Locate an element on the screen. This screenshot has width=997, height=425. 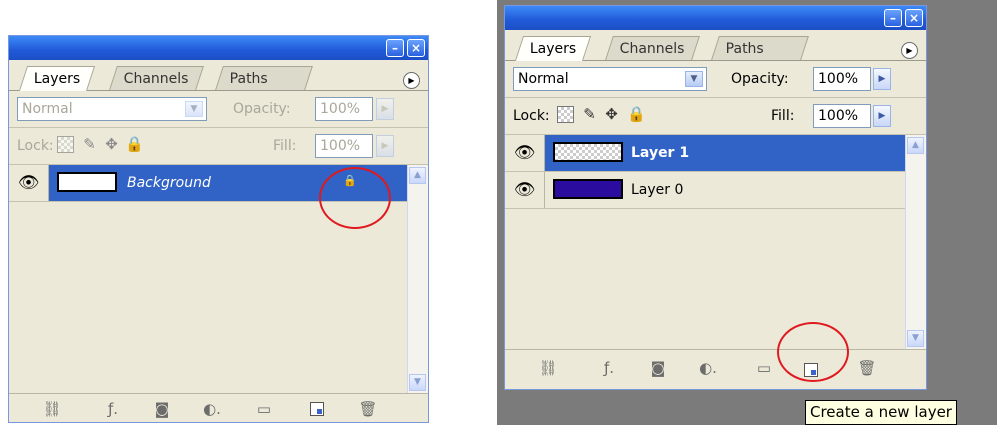
layer-row-layer-0: 👁 Layer 0 is located at coordinates (705, 190).